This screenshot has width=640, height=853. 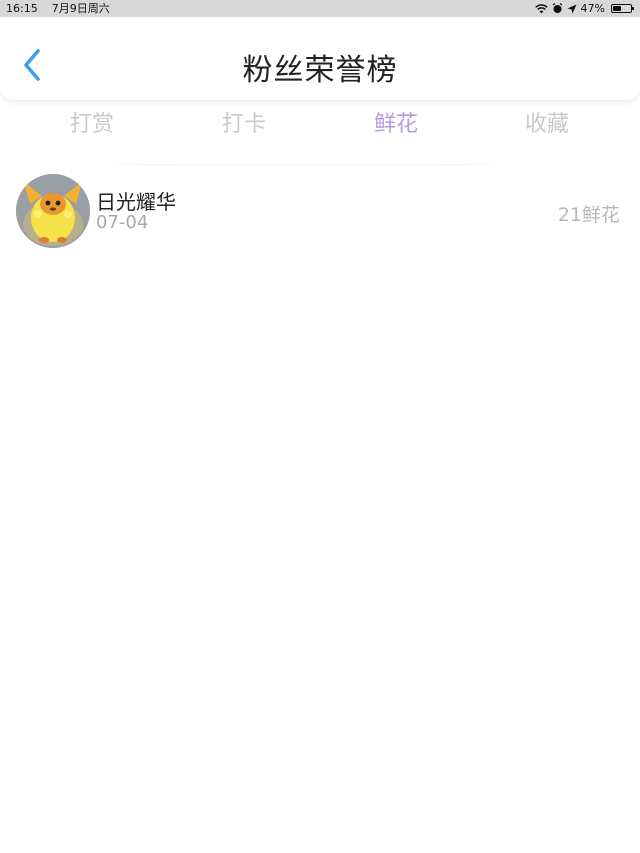 I want to click on tab-bar: 打赏 打卡 鲜花 收藏, so click(x=320, y=122).